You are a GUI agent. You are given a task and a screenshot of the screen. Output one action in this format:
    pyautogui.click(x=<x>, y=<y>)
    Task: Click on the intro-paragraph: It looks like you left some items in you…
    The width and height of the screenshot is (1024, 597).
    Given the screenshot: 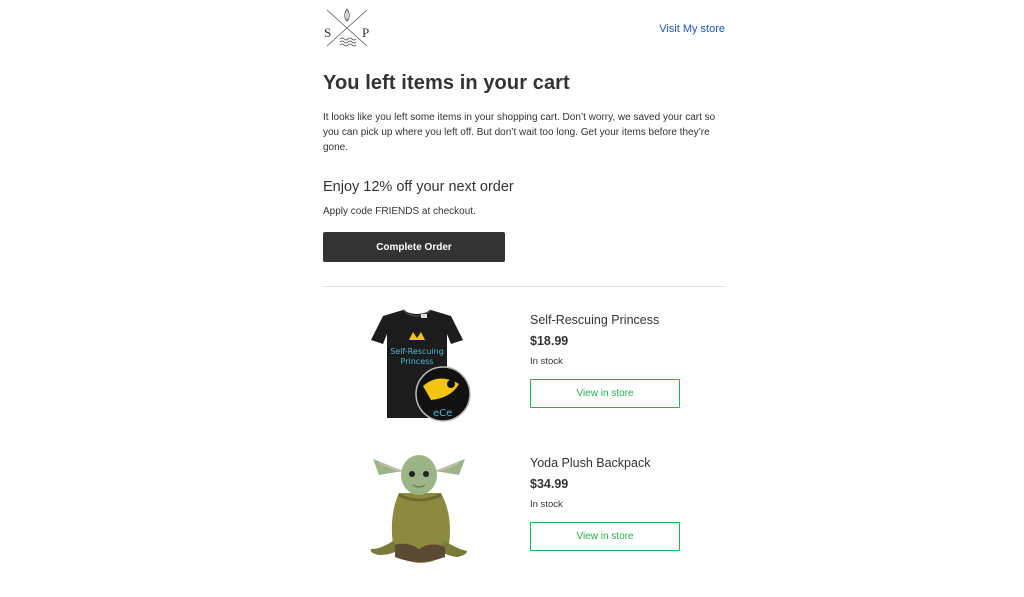 What is the action you would take?
    pyautogui.click(x=519, y=132)
    